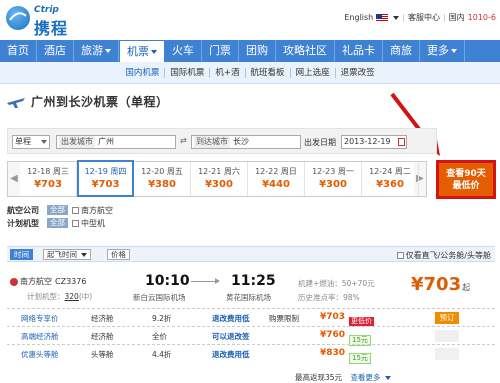  I want to click on date-option: 12-21 周六 ¥300, so click(219, 179).